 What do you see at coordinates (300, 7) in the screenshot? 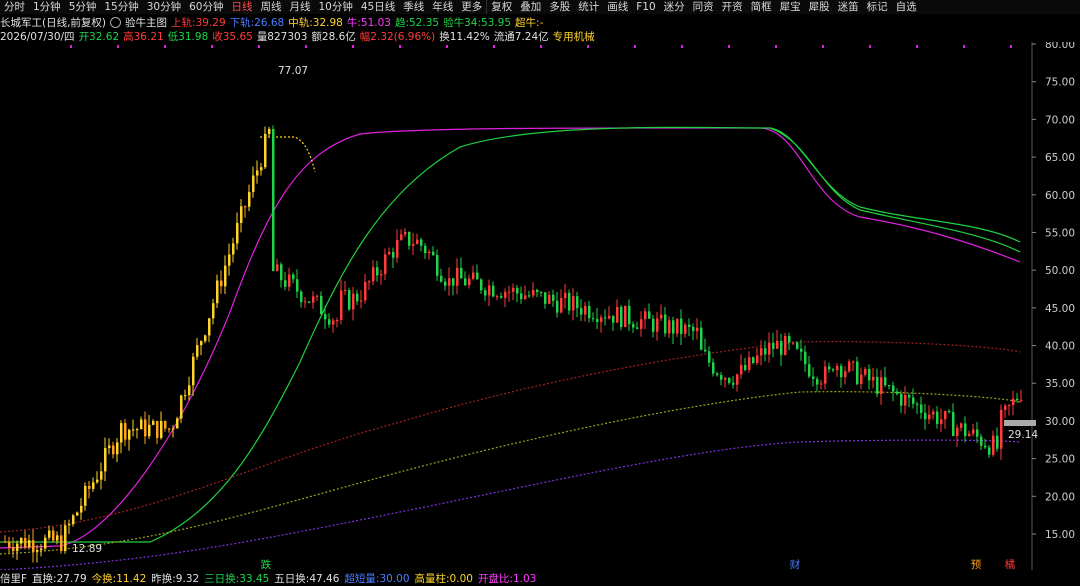
I see `period-tab-8: 月线` at bounding box center [300, 7].